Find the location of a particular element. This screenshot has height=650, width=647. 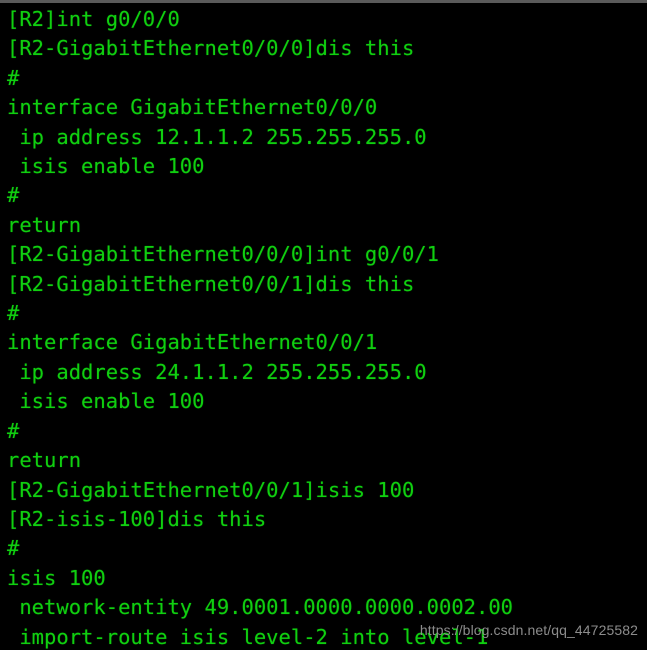

console-line: isis 100 is located at coordinates (56, 577).